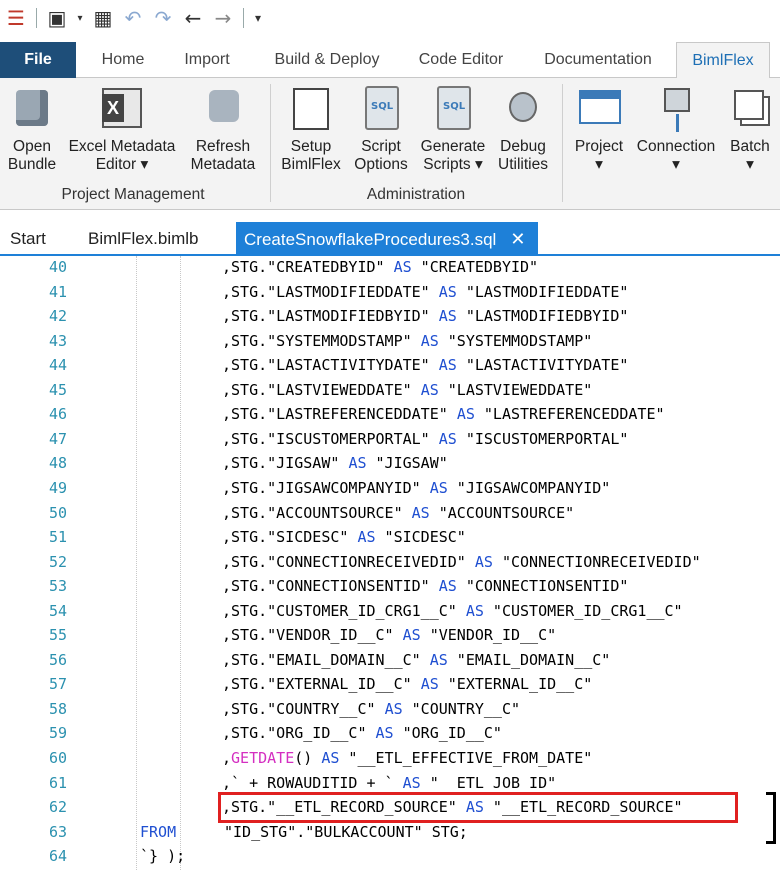 This screenshot has height=870, width=780. I want to click on project-icon, so click(600, 107).